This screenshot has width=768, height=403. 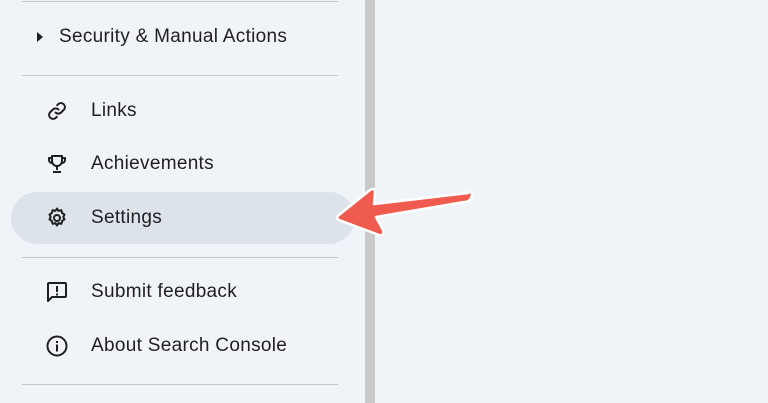 I want to click on sidebar-item-label: Achievements, so click(x=152, y=163).